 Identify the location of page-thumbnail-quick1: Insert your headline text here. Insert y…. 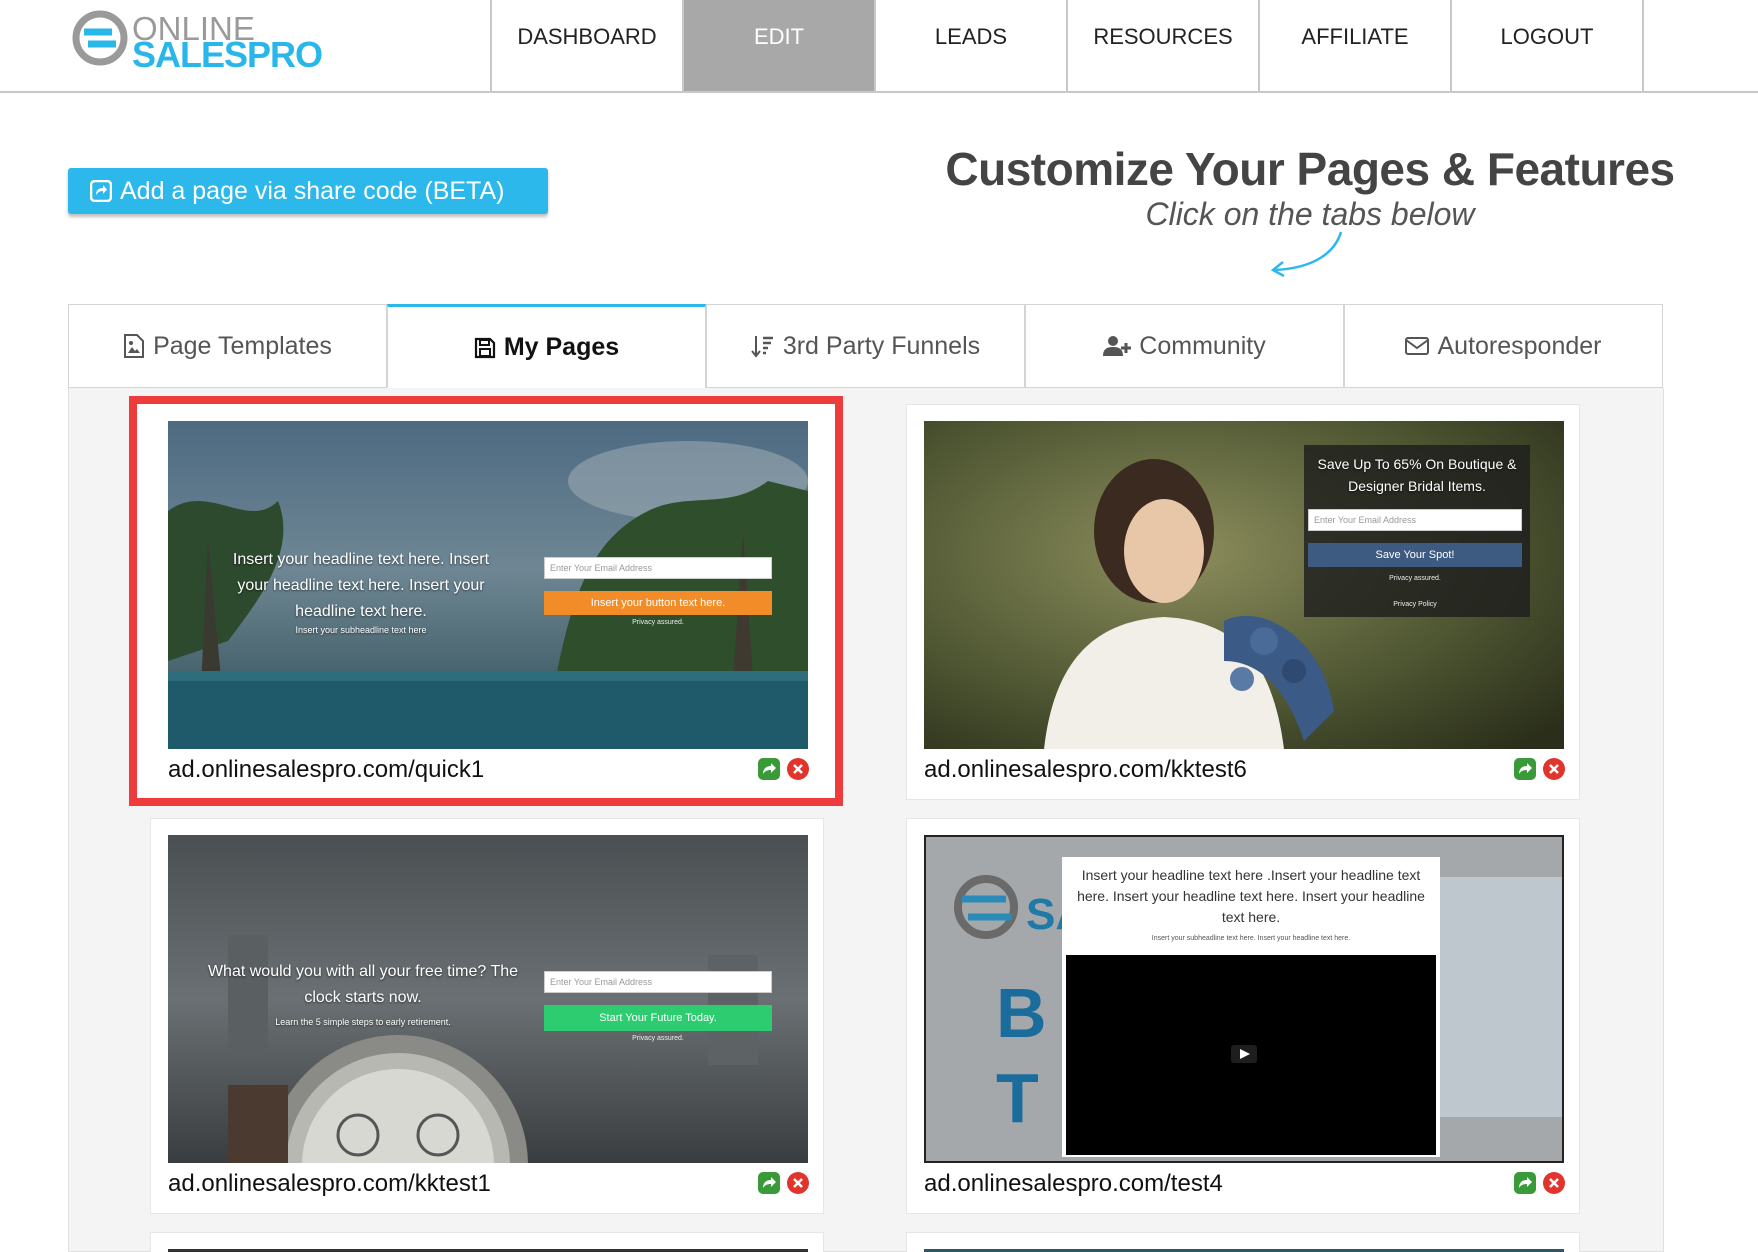
(488, 585).